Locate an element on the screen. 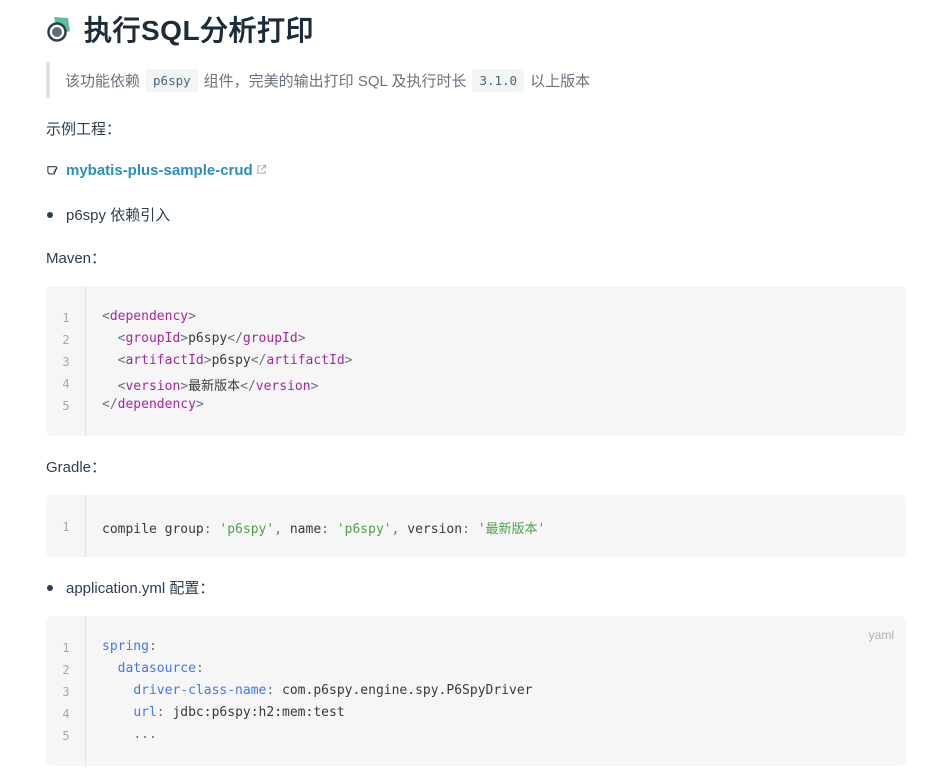 The width and height of the screenshot is (931, 778). code-line: spring: is located at coordinates (129, 646).